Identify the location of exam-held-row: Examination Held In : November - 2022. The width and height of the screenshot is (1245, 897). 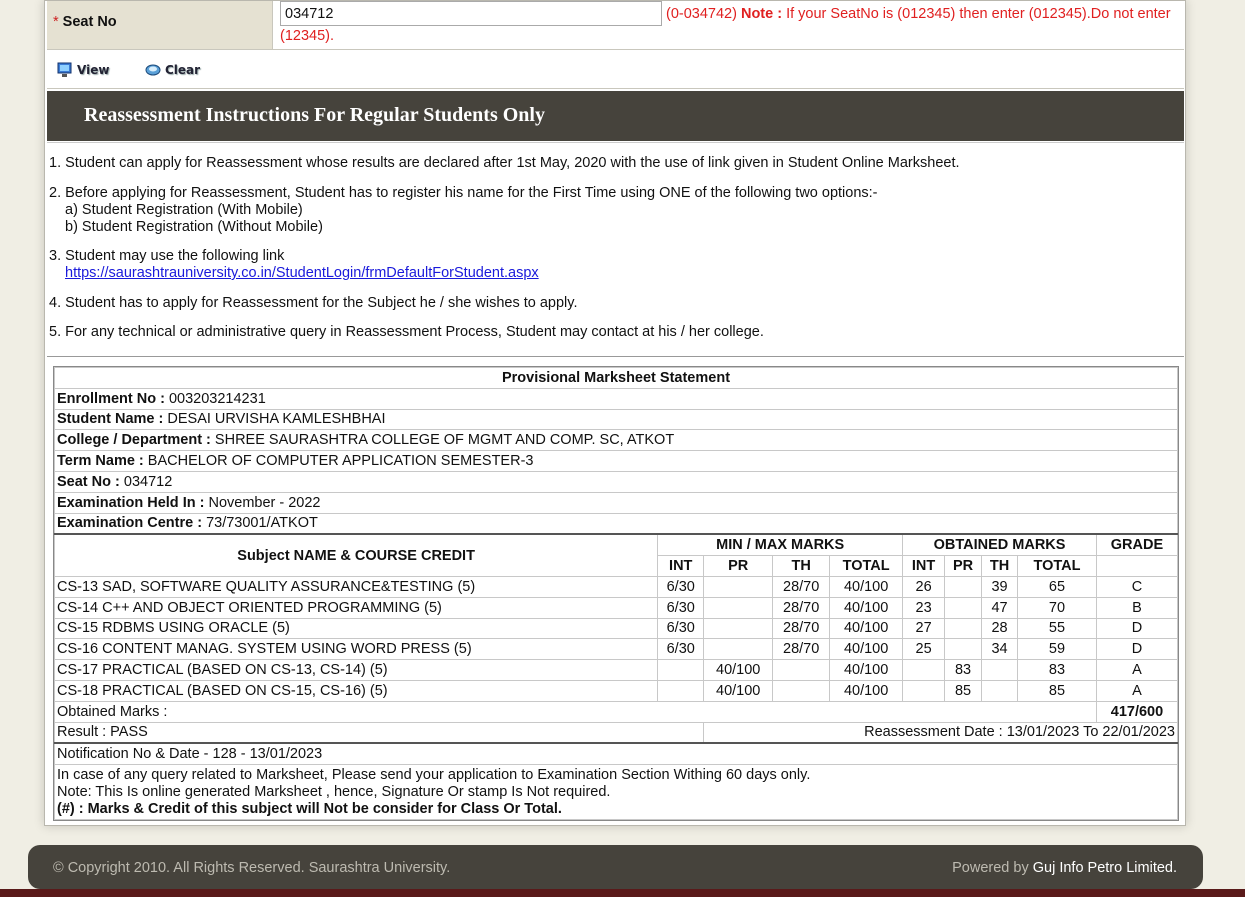
(616, 502).